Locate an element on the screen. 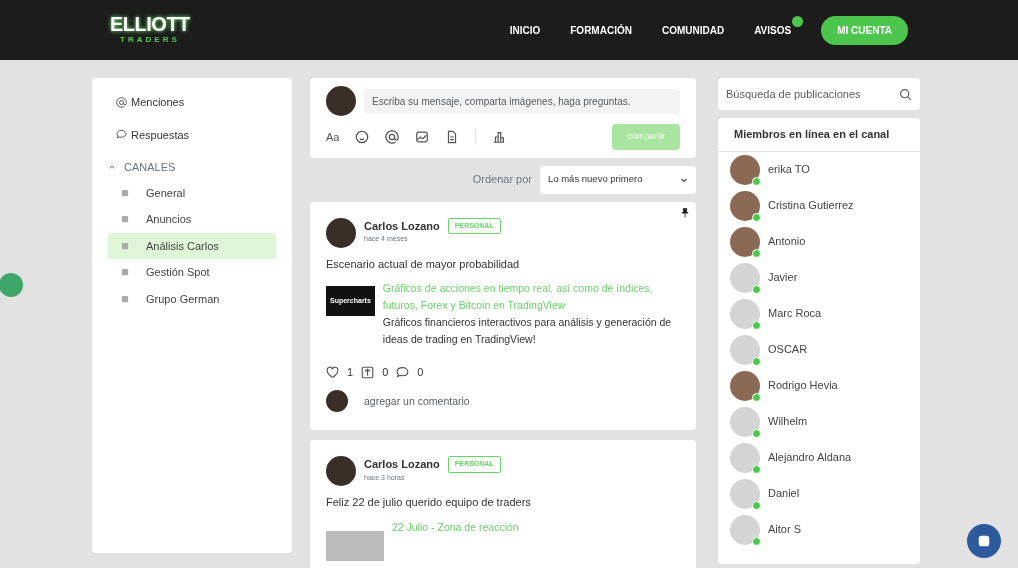  comment-count: 0 is located at coordinates (420, 372).